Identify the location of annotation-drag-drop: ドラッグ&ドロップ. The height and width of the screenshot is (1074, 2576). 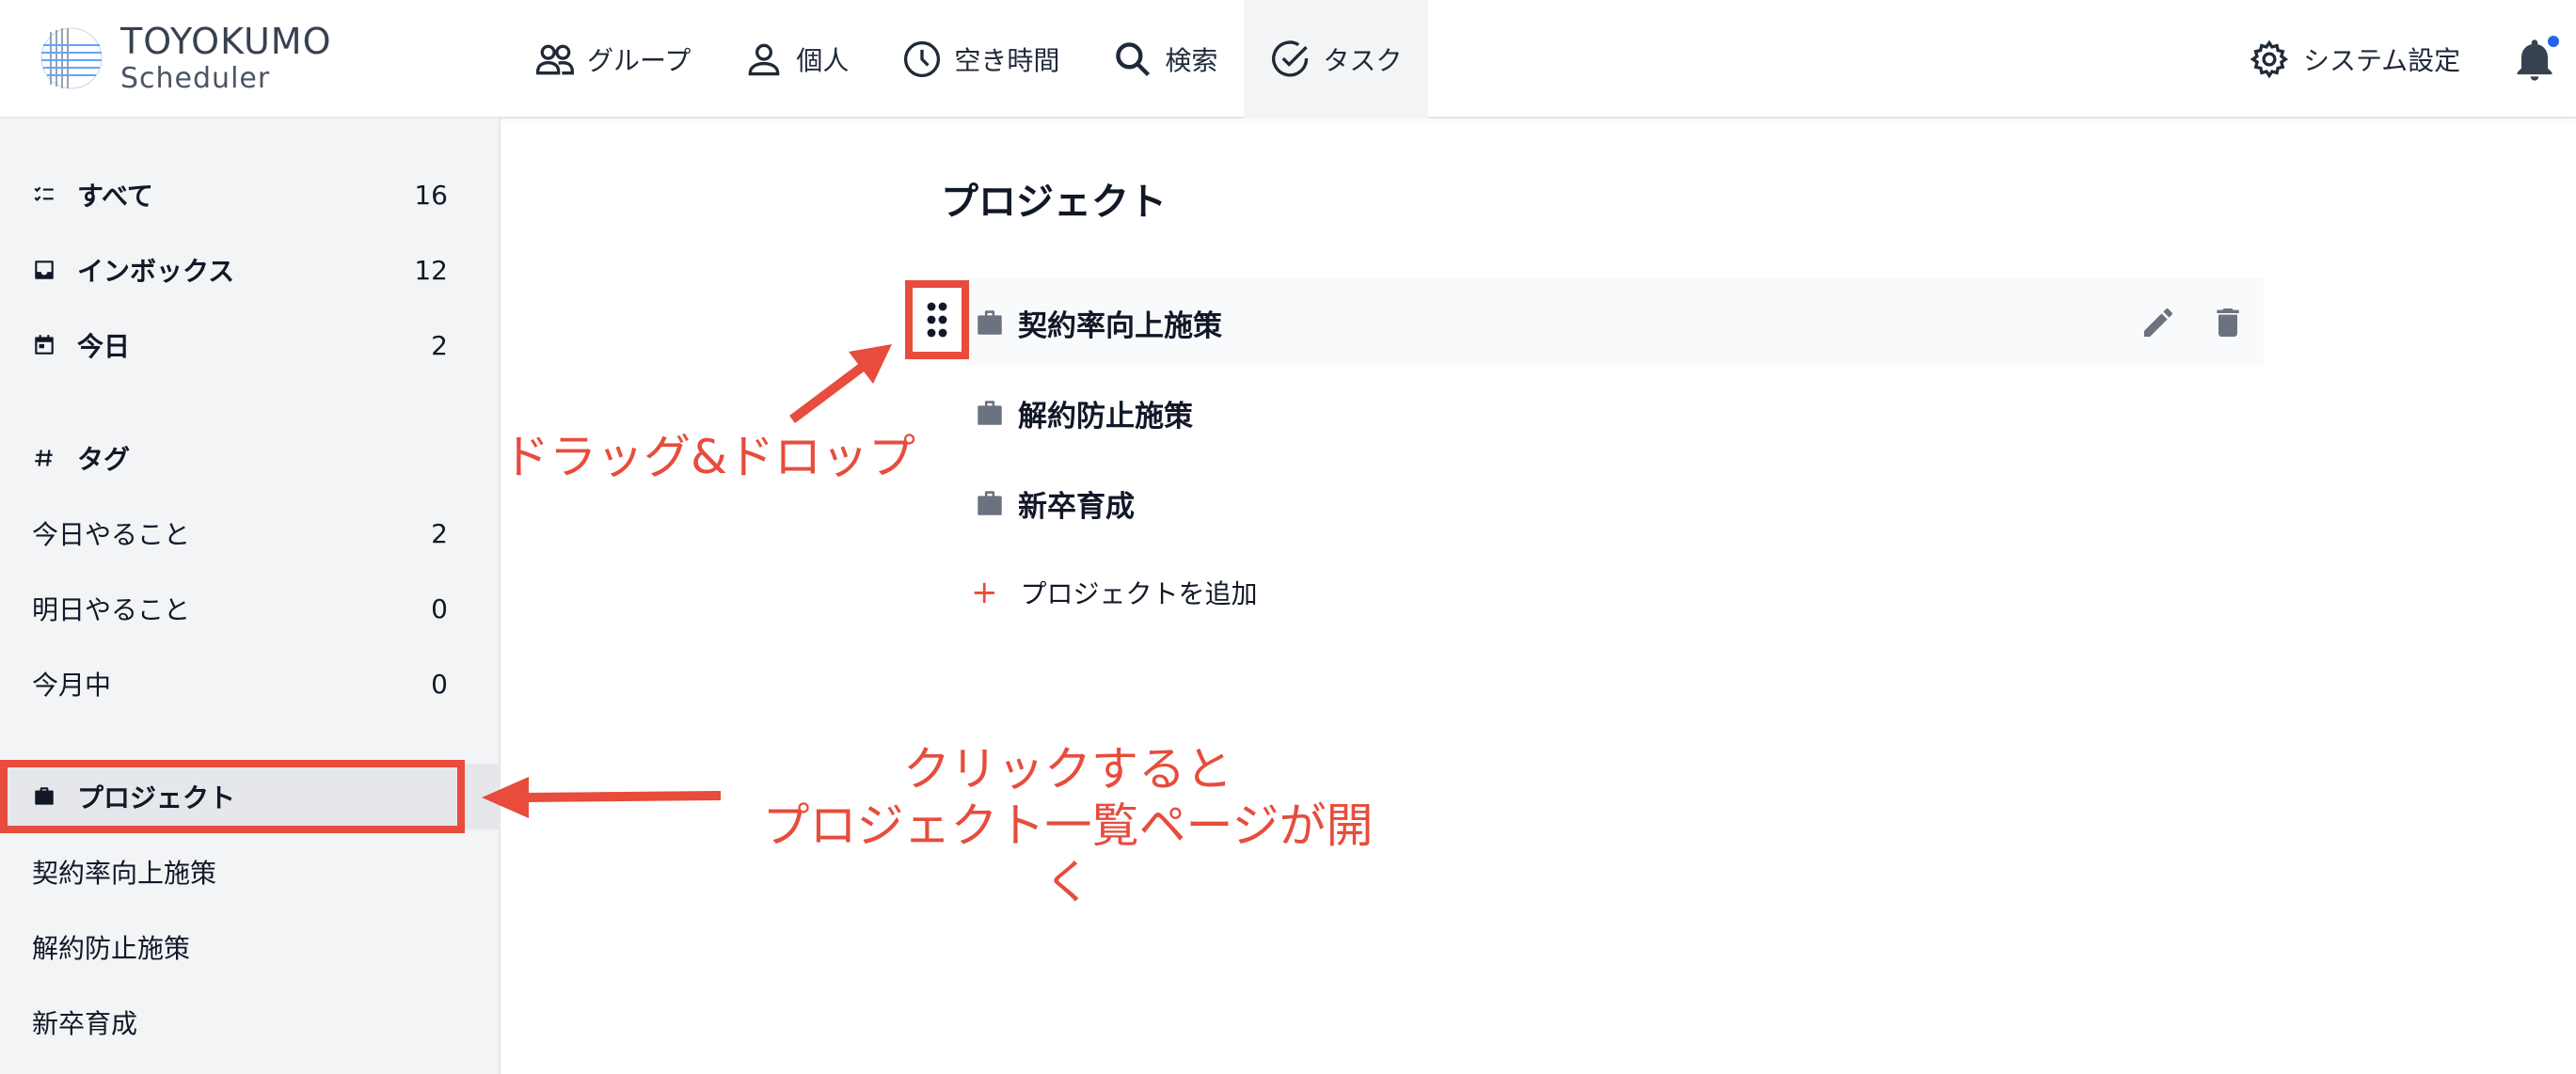
(708, 457).